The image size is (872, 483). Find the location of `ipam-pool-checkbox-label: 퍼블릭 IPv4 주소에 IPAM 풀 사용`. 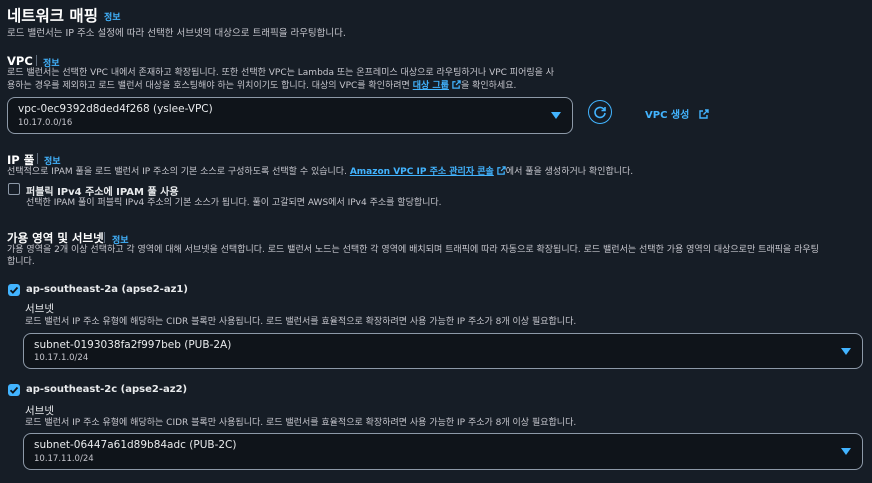

ipam-pool-checkbox-label: 퍼블릭 IPv4 주소에 IPAM 풀 사용 is located at coordinates (102, 190).